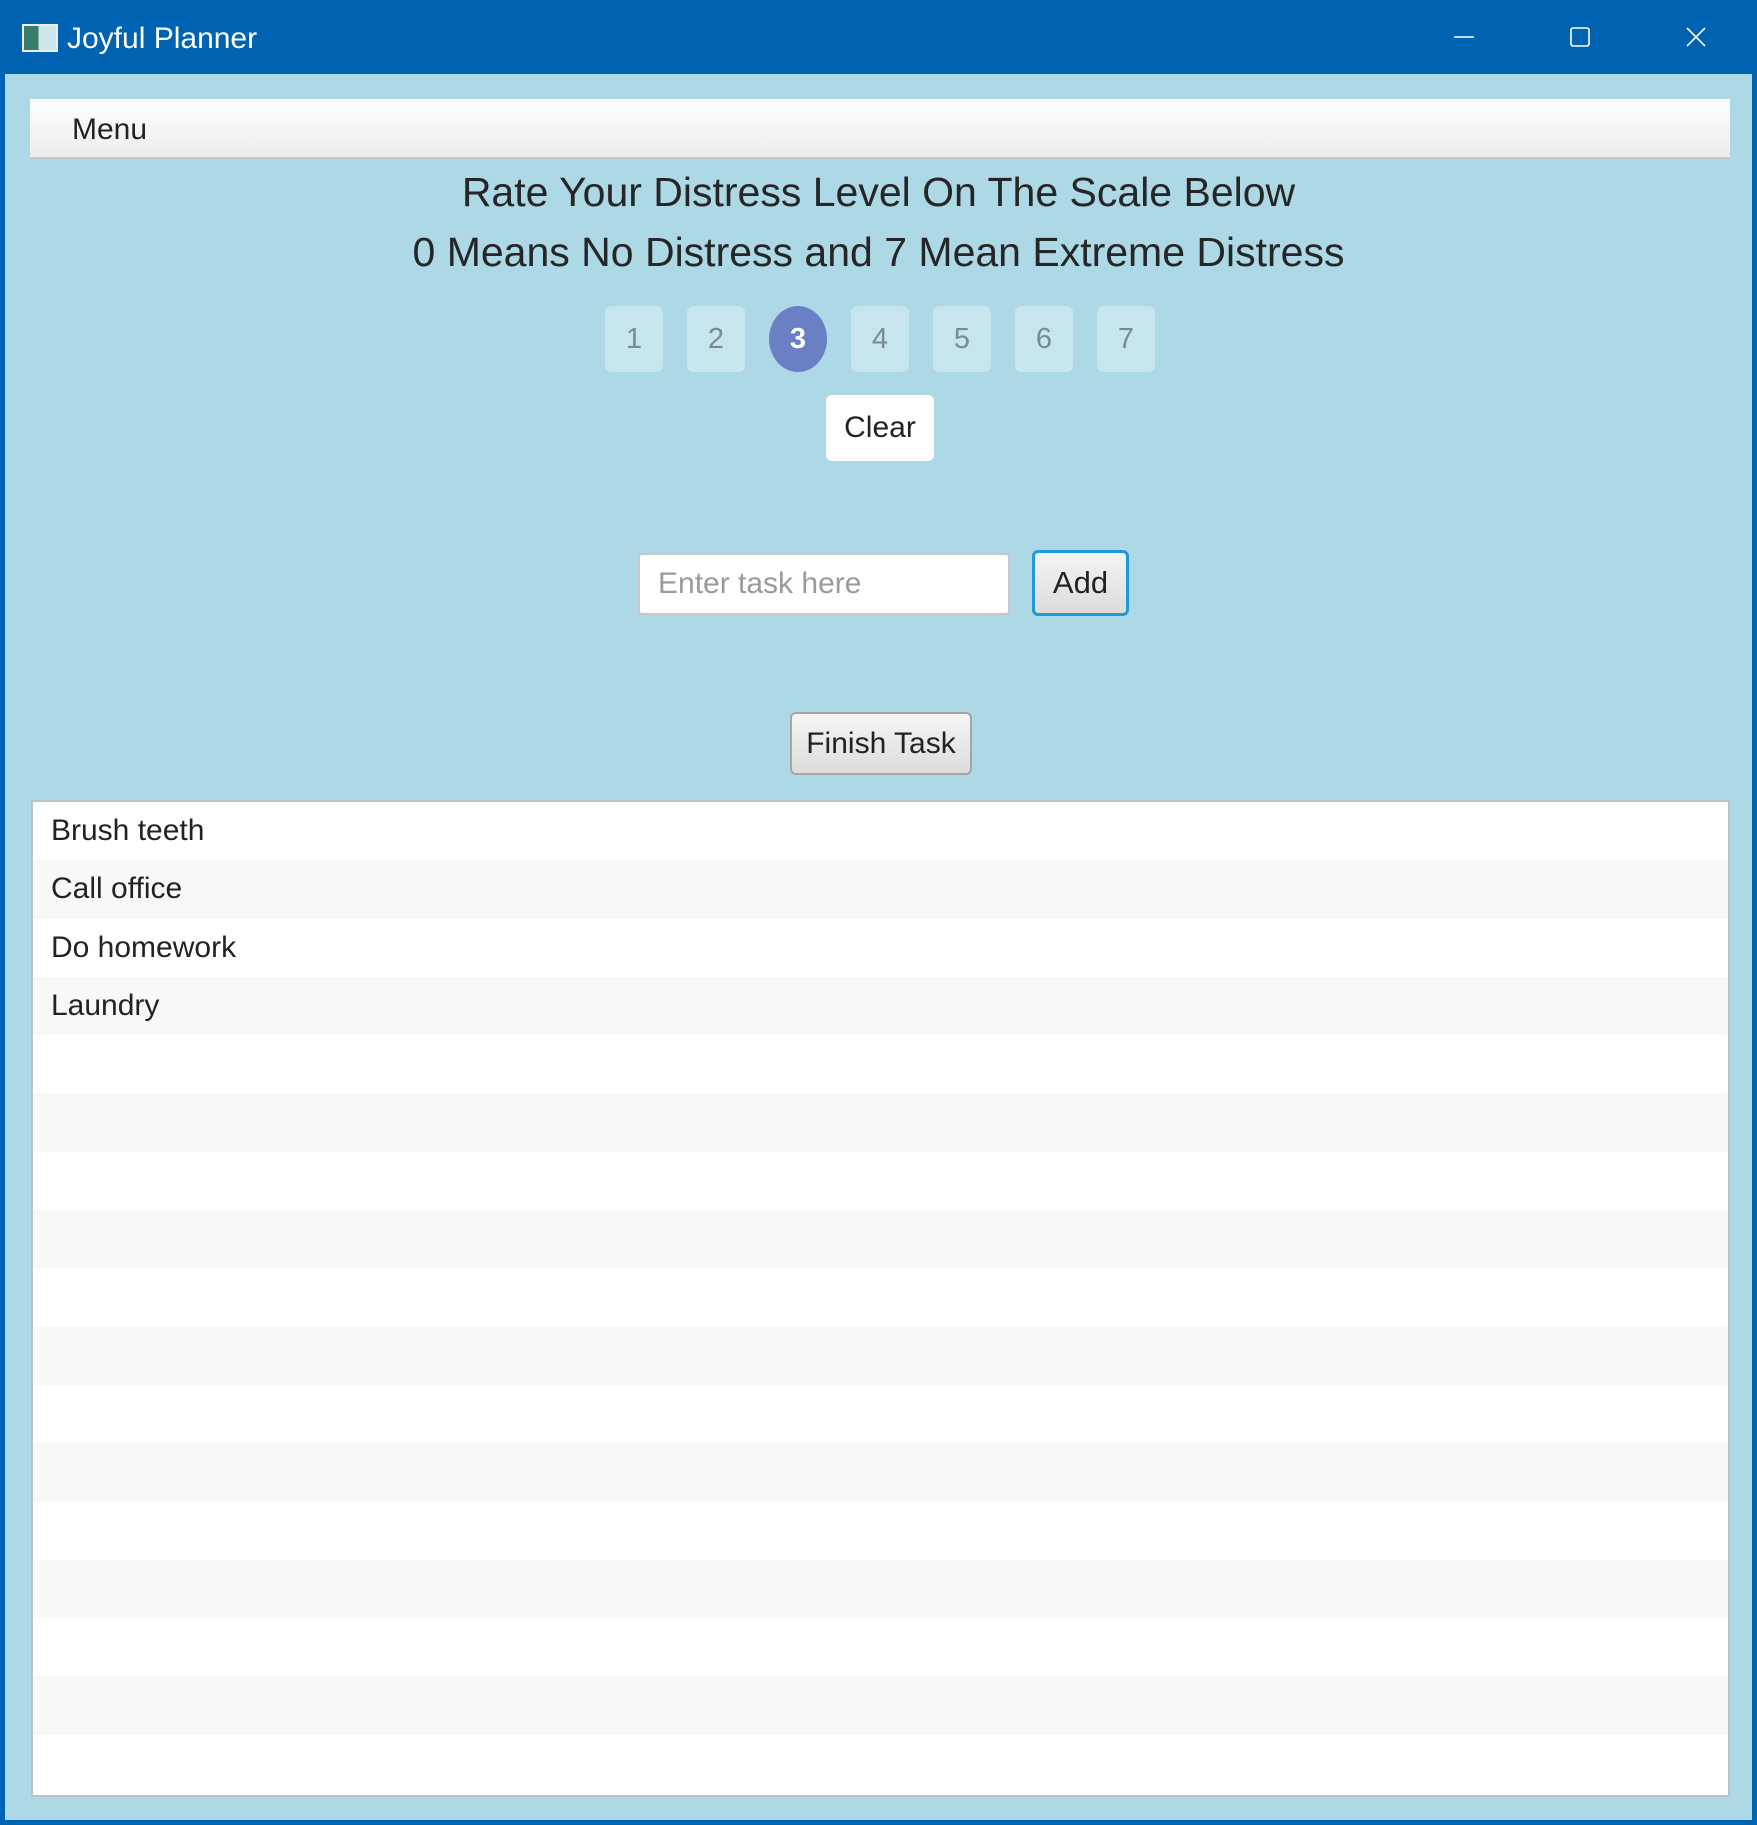 The width and height of the screenshot is (1757, 1825). What do you see at coordinates (162, 38) in the screenshot?
I see `window-title: Joyful Planner` at bounding box center [162, 38].